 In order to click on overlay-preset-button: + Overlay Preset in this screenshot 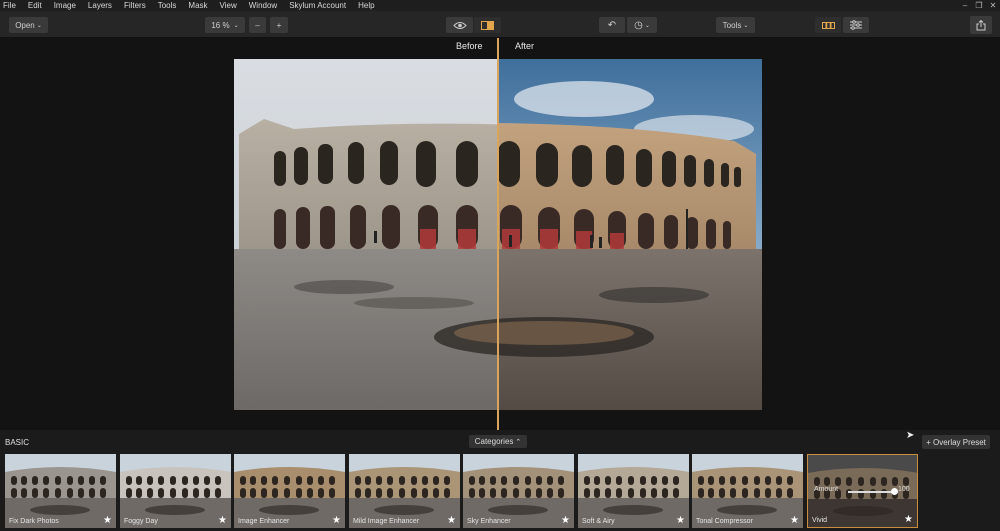, I will do `click(956, 442)`.